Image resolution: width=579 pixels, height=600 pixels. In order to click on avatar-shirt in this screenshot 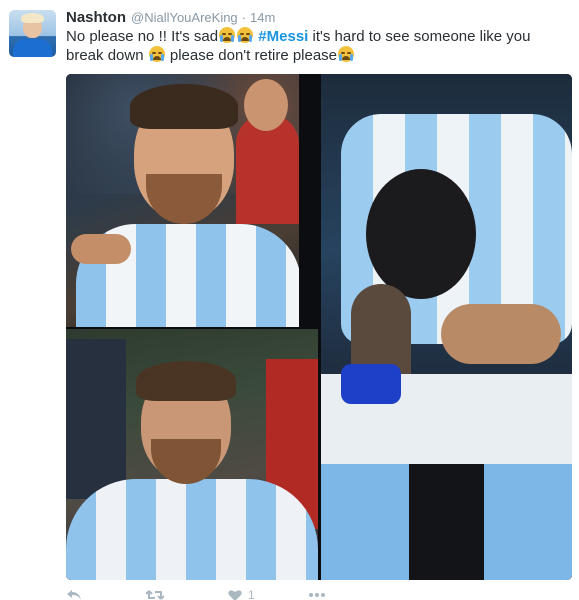, I will do `click(32, 48)`.